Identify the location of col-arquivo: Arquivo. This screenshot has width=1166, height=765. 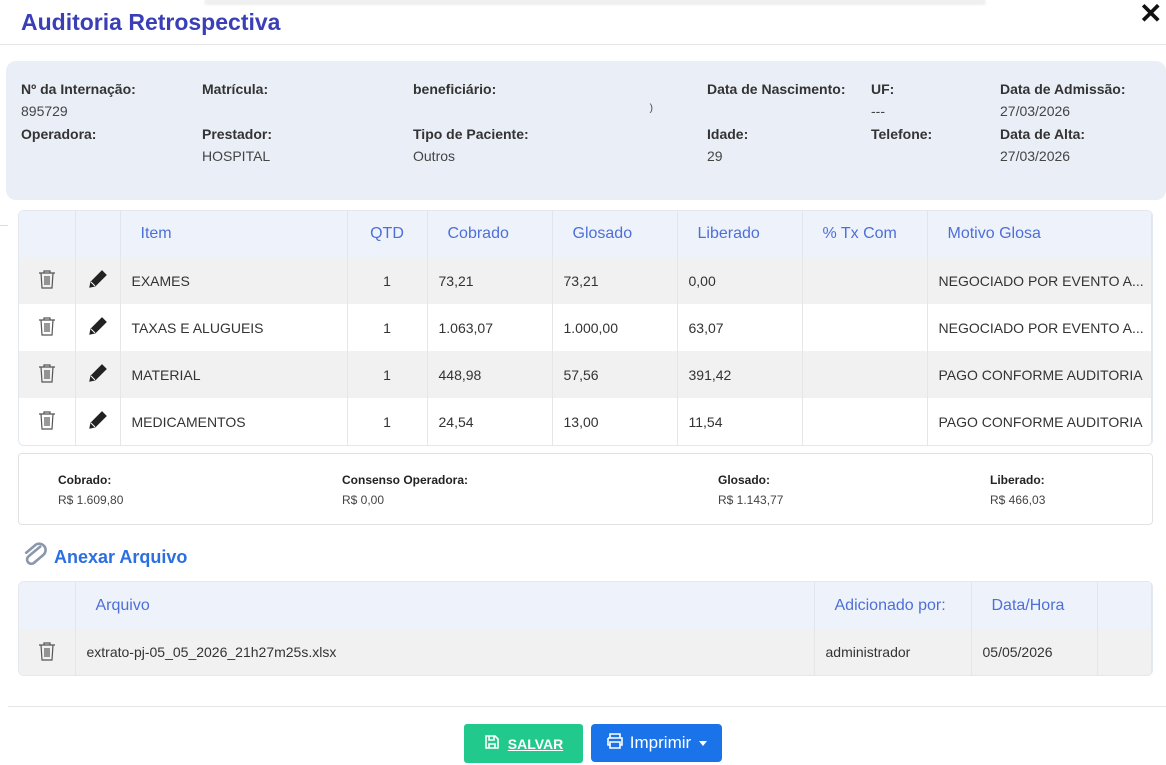
(445, 605).